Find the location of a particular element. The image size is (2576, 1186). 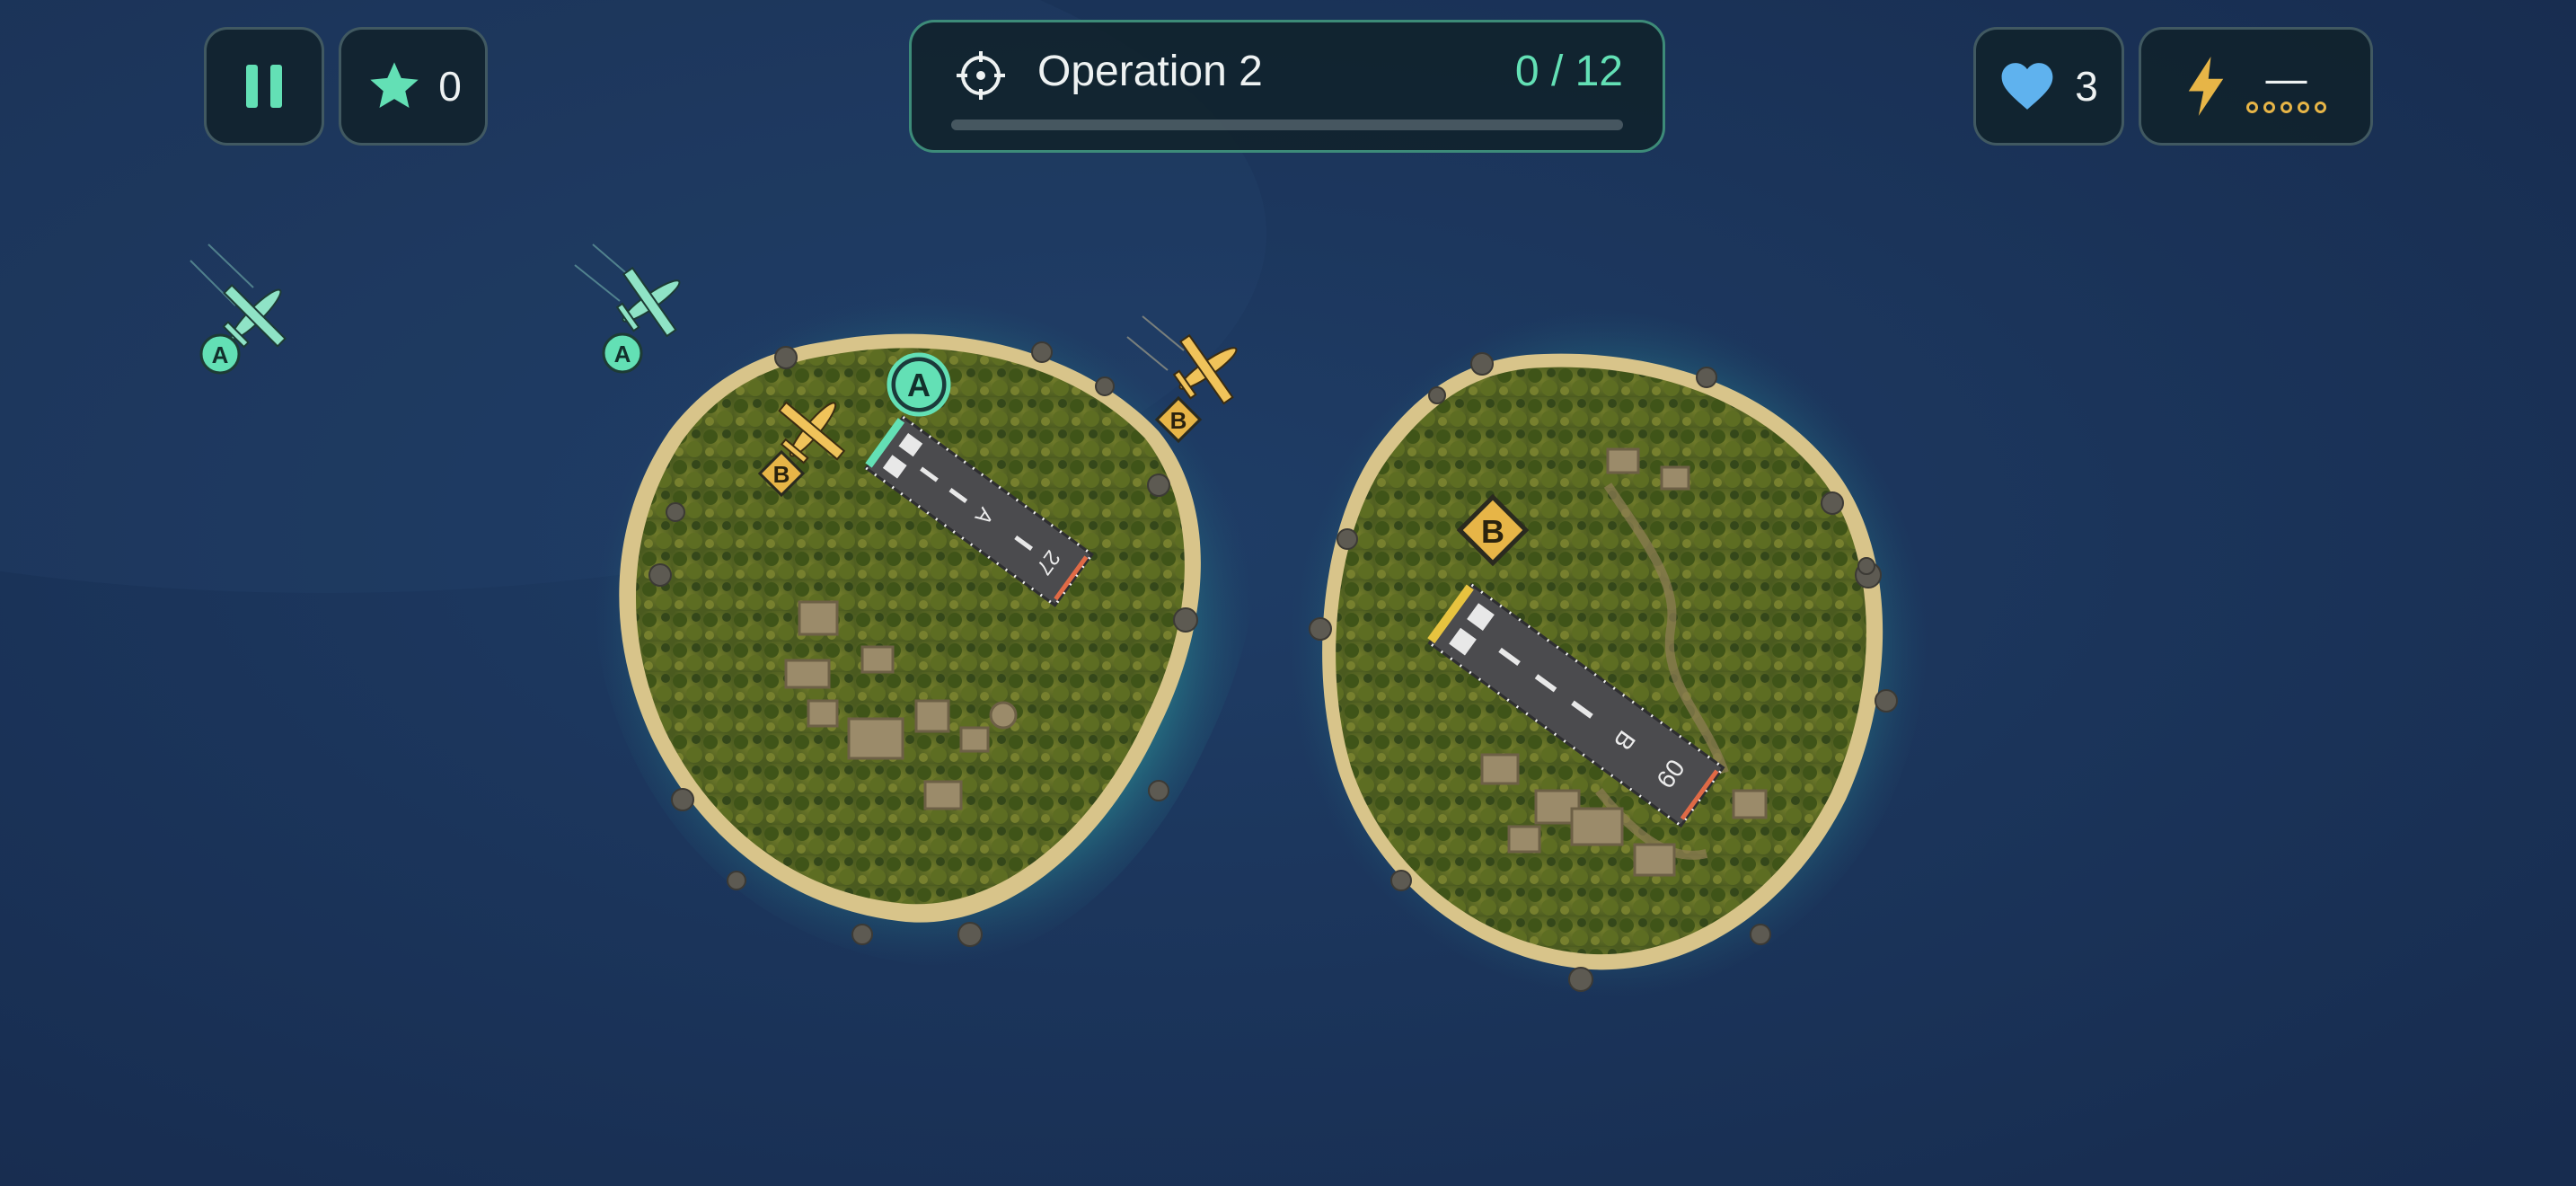

star-counter: 0 is located at coordinates (413, 86).